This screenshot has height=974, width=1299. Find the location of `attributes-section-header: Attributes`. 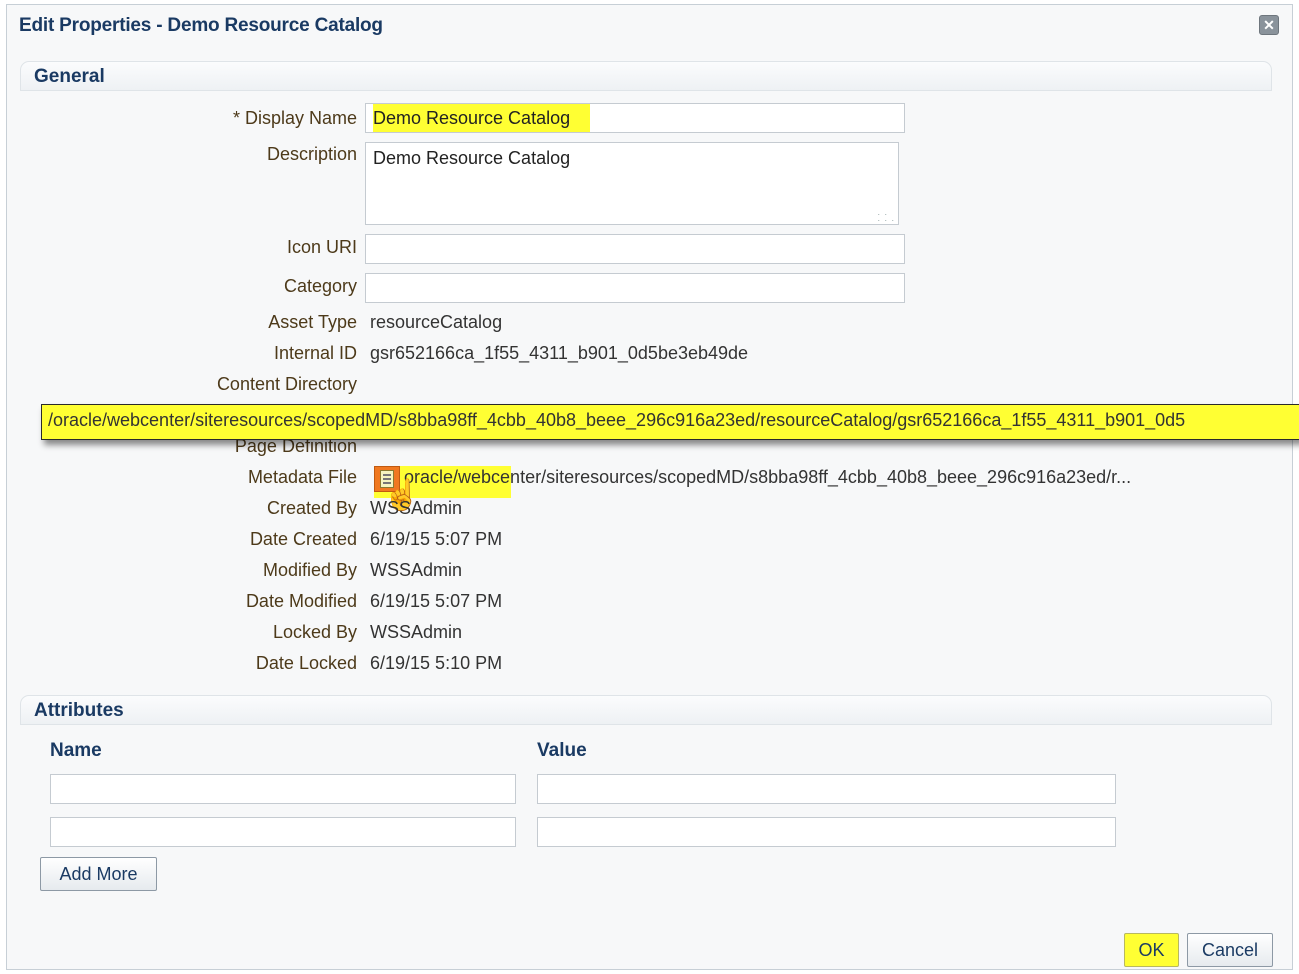

attributes-section-header: Attributes is located at coordinates (646, 710).